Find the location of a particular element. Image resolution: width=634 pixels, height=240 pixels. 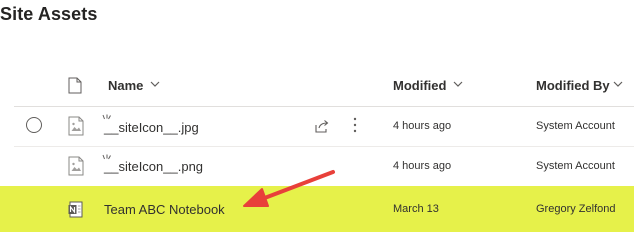

share-icon is located at coordinates (322, 126).